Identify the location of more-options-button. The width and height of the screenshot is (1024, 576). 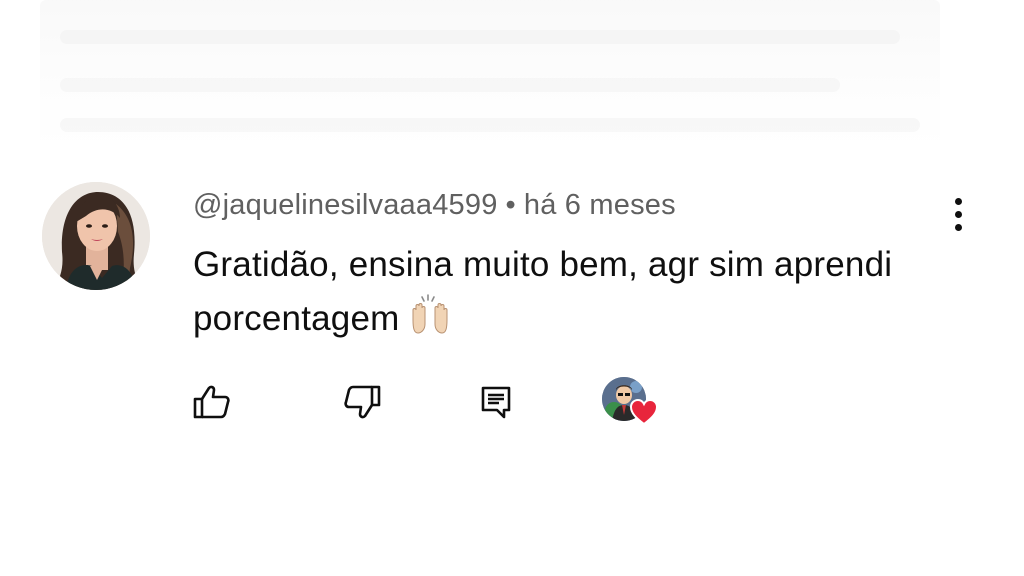
(958, 214).